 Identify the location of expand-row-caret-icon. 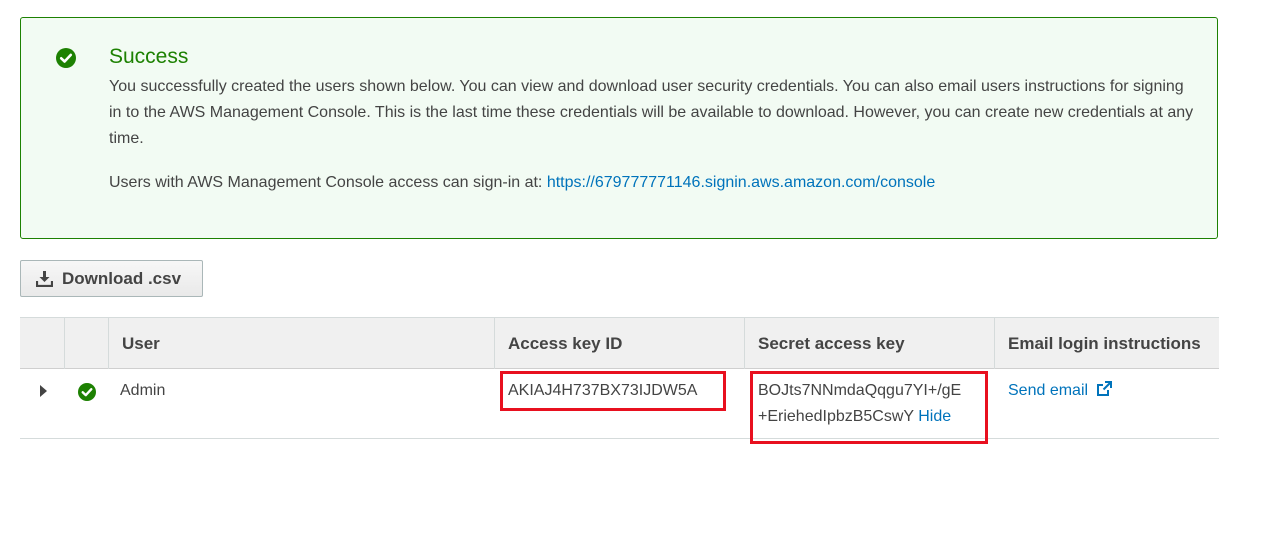
(43, 391).